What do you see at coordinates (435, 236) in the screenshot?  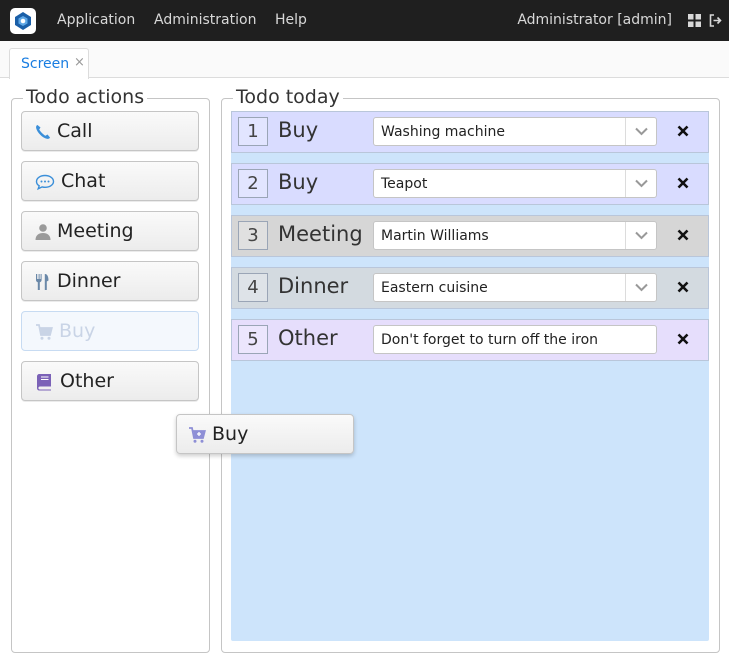 I see `combobox-value: Martin Williams` at bounding box center [435, 236].